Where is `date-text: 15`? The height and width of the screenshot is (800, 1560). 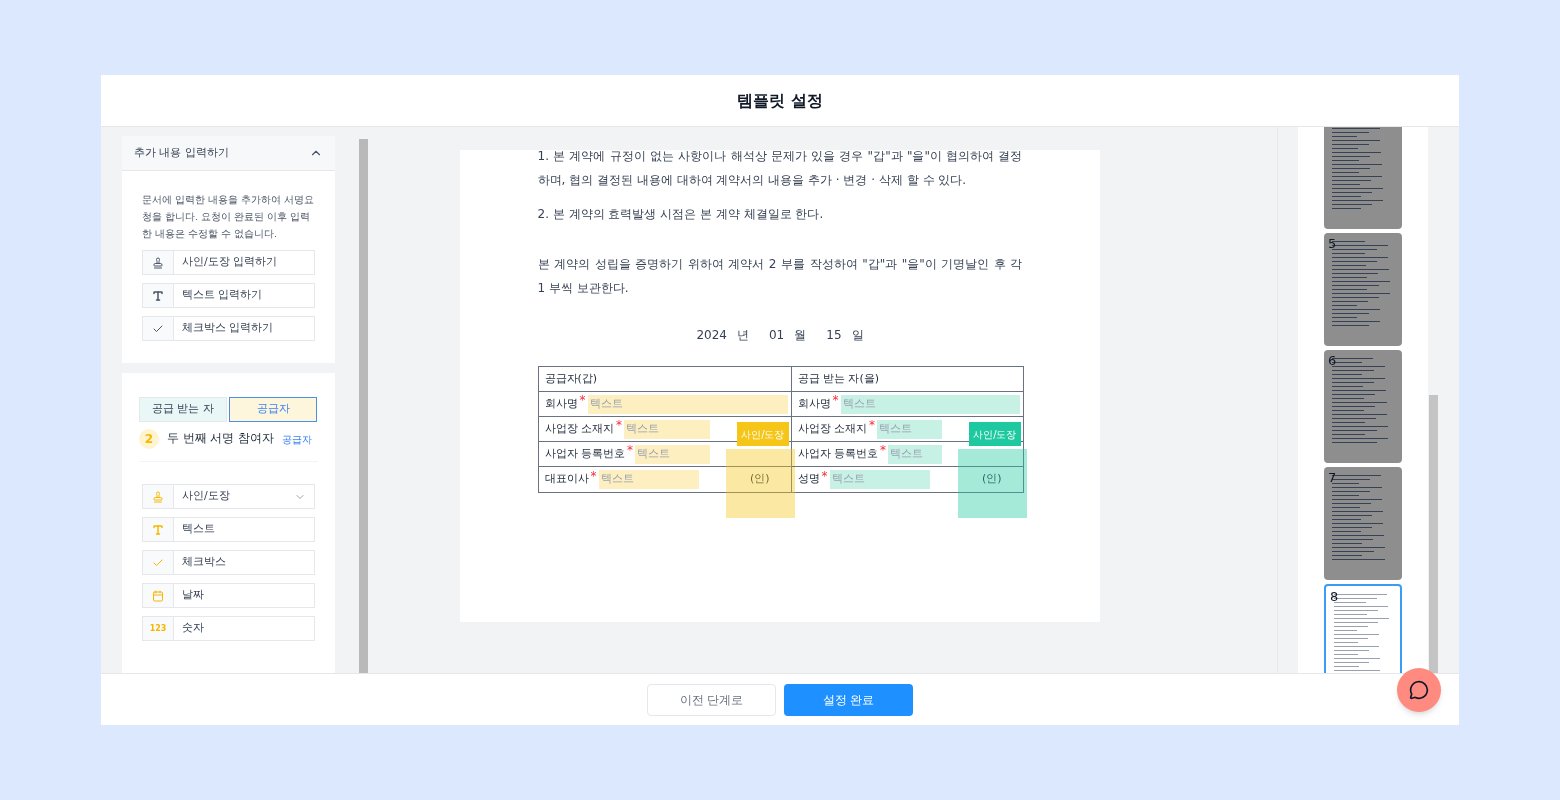
date-text: 15 is located at coordinates (834, 335).